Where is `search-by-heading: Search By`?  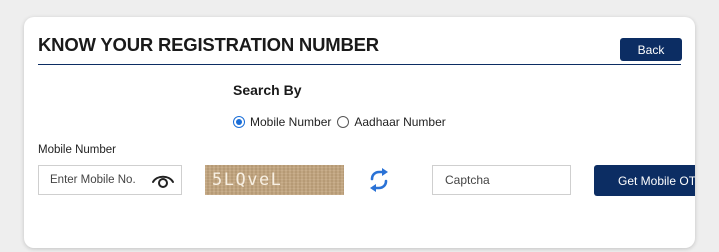
search-by-heading: Search By is located at coordinates (267, 90).